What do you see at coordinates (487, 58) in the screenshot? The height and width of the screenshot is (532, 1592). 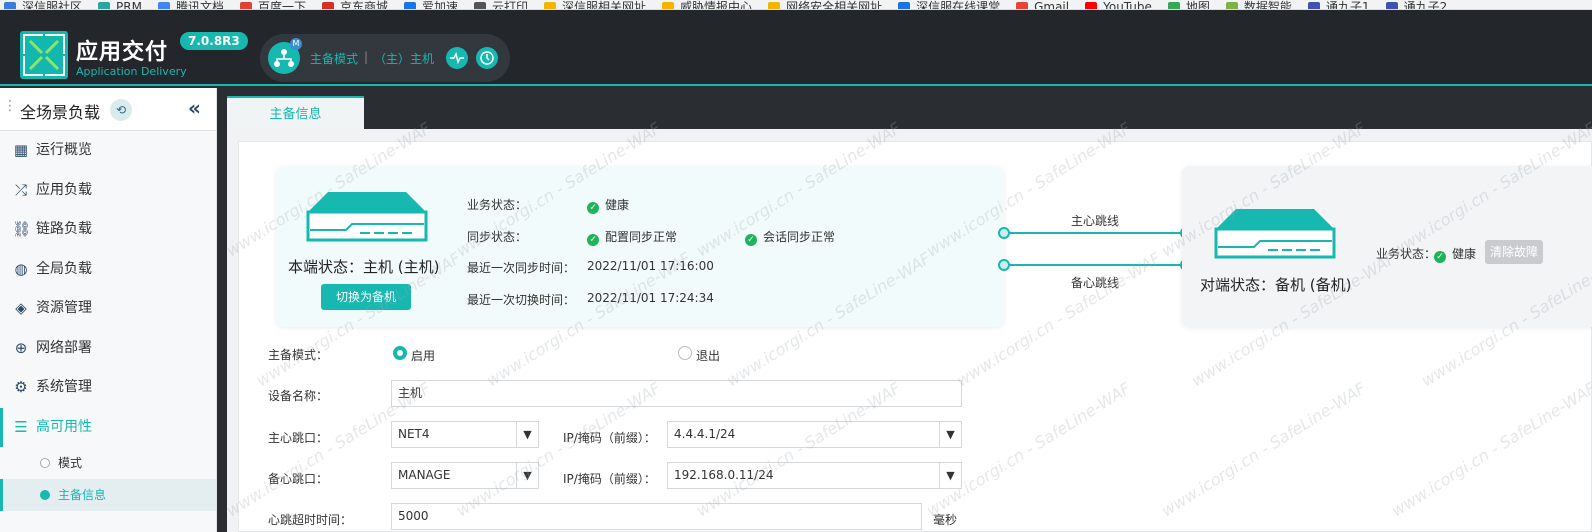 I see `sync-status-icon` at bounding box center [487, 58].